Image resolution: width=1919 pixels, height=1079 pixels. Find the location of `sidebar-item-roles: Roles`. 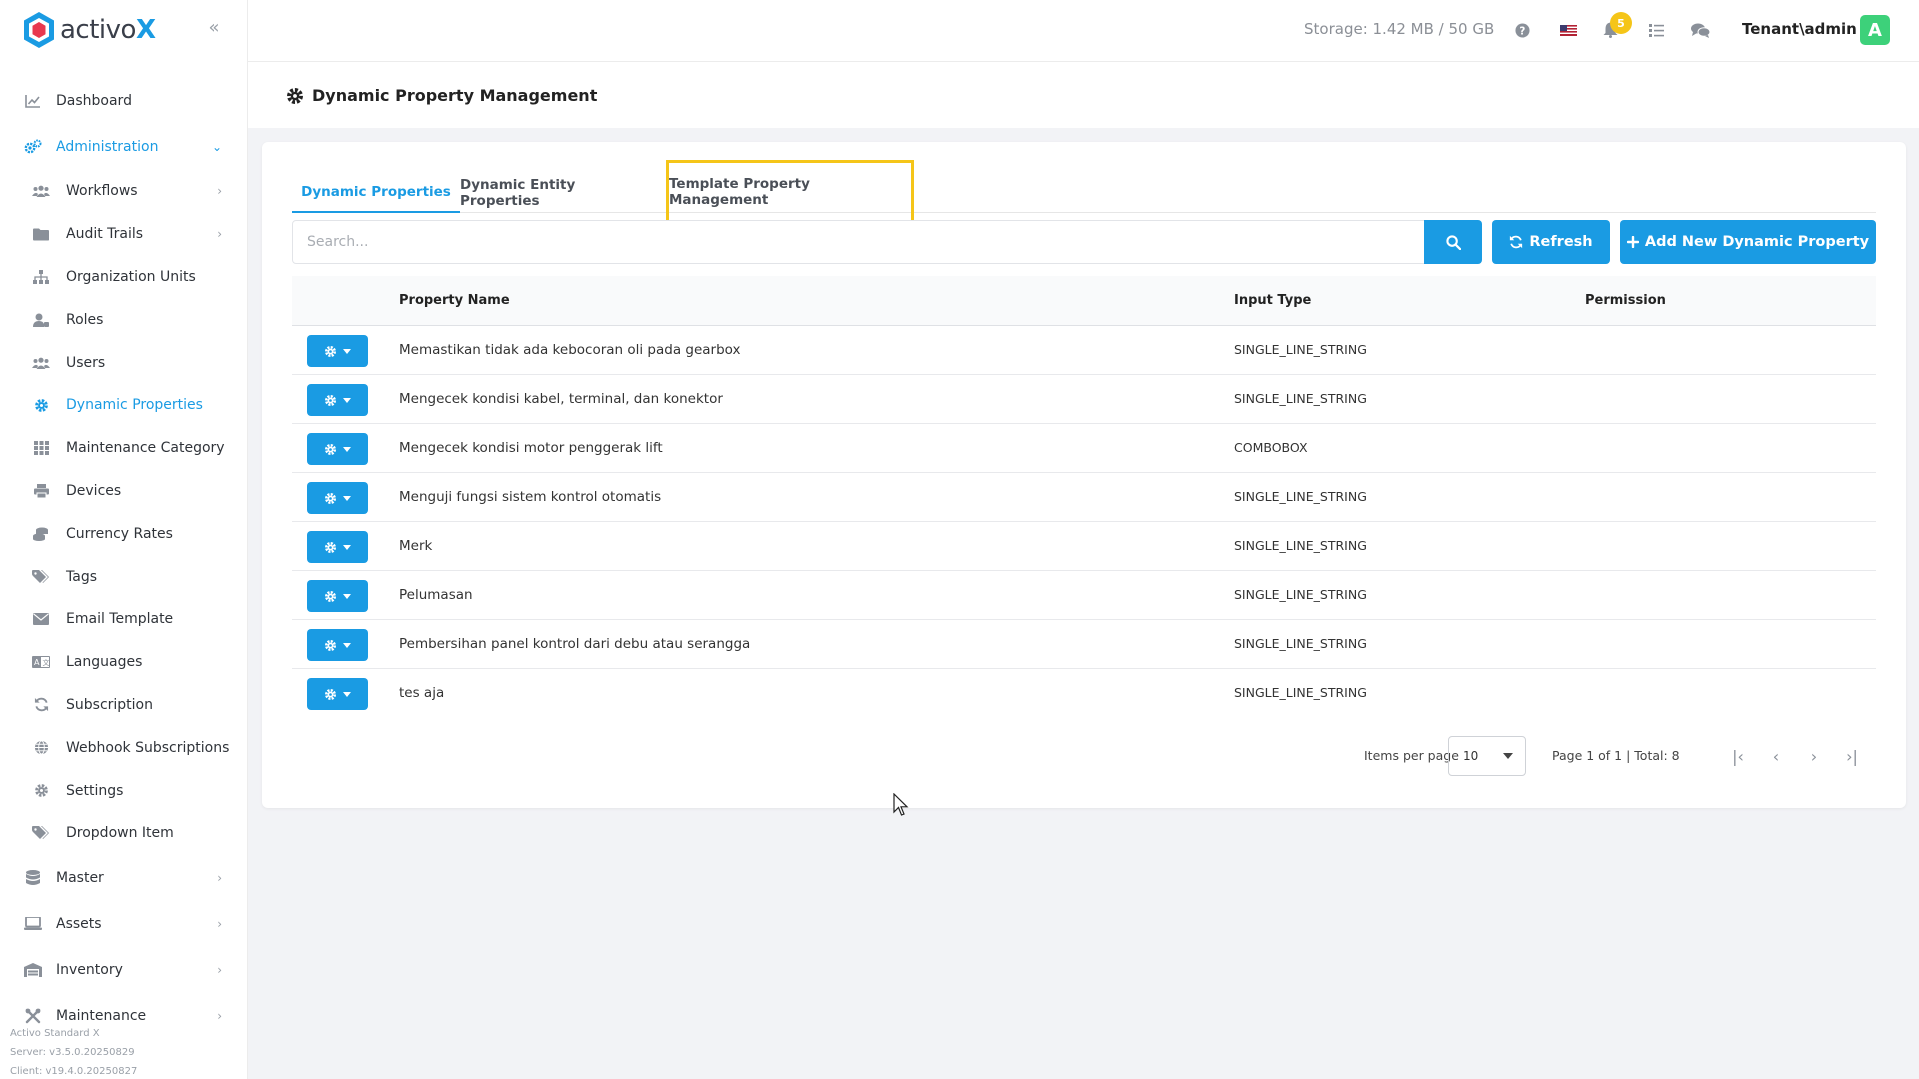

sidebar-item-roles: Roles is located at coordinates (124, 319).